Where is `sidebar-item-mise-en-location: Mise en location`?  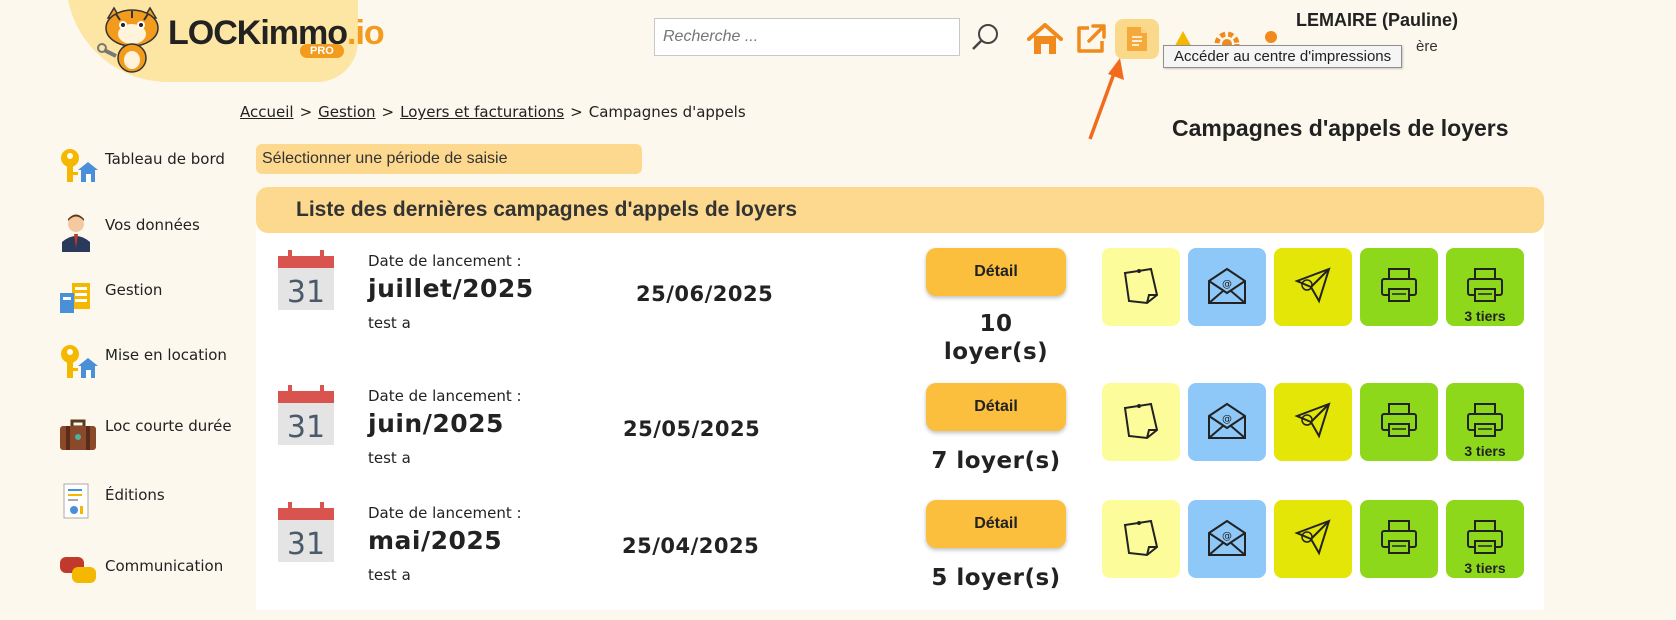
sidebar-item-mise-en-location: Mise en location is located at coordinates (153, 362).